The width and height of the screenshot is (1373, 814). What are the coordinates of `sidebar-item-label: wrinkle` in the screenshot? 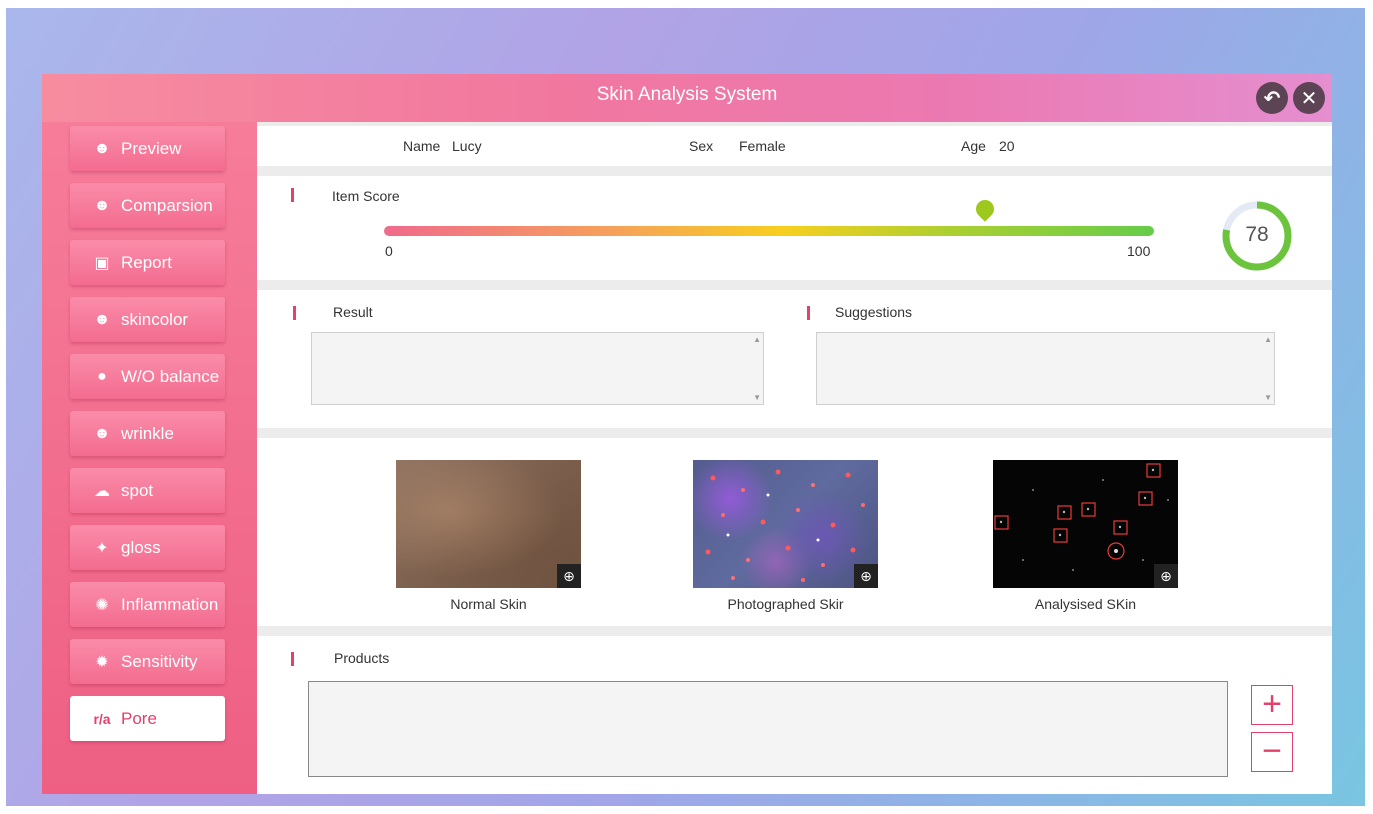 It's located at (147, 433).